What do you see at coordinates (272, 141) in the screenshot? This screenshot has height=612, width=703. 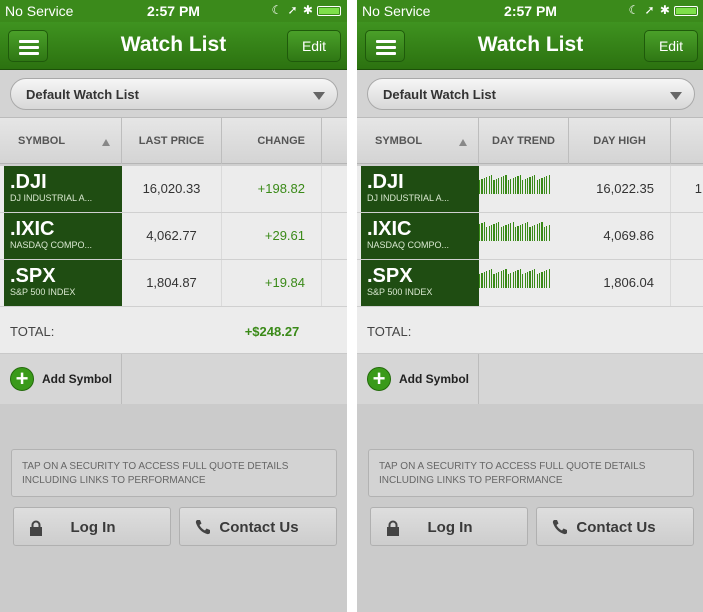 I see `column-header-change: CHANGE` at bounding box center [272, 141].